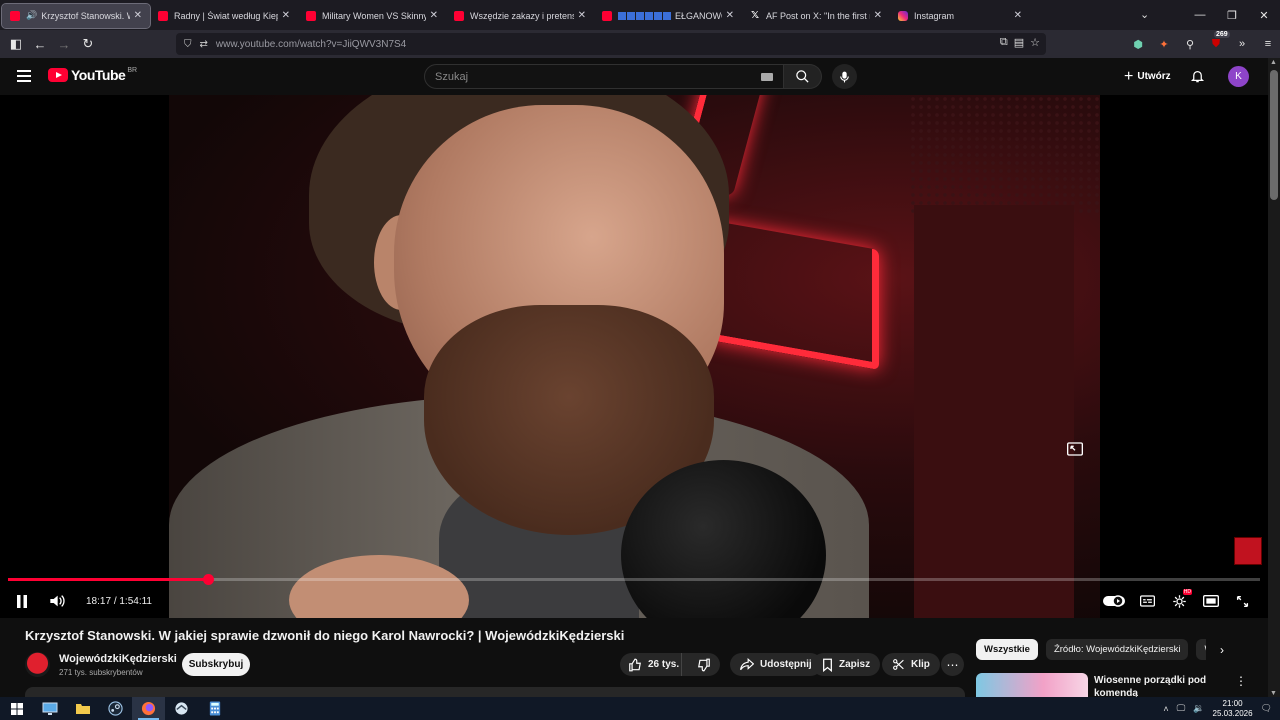 This screenshot has height=720, width=1280. What do you see at coordinates (204, 44) in the screenshot?
I see `permissions-icon: ⇄` at bounding box center [204, 44].